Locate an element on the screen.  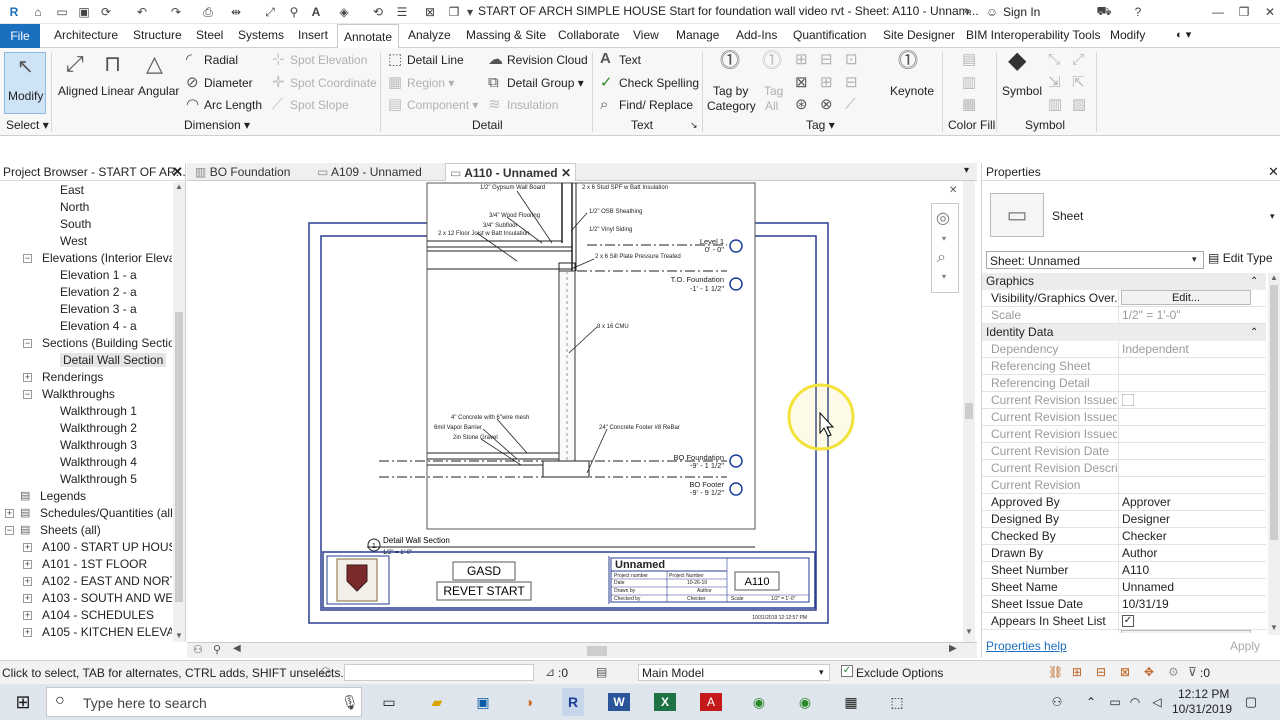
apply-button: Apply is located at coordinates (1245, 646).